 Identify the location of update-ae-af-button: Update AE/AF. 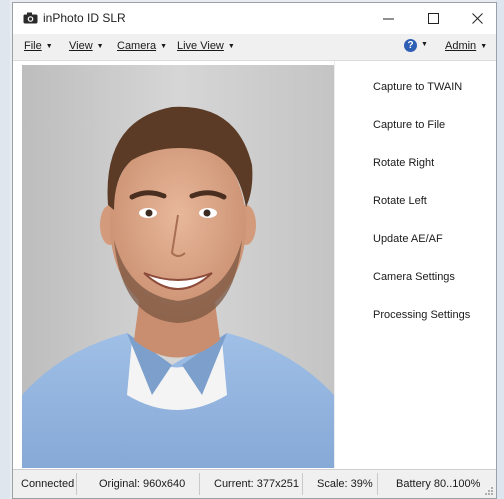
(408, 239).